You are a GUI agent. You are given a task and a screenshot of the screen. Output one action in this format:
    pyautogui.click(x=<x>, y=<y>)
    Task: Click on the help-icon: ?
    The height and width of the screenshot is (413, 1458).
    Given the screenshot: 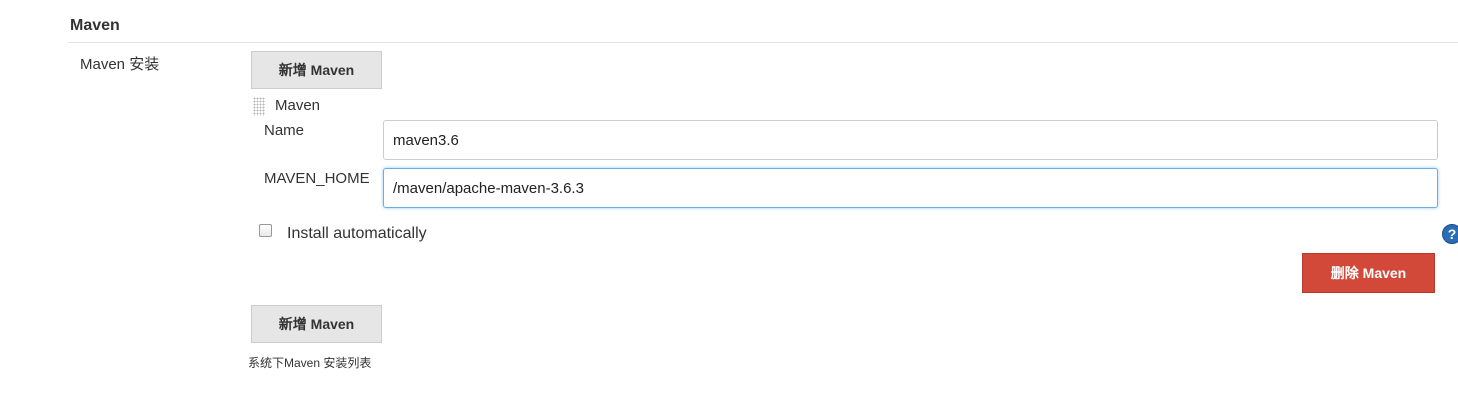 What is the action you would take?
    pyautogui.click(x=1450, y=234)
    